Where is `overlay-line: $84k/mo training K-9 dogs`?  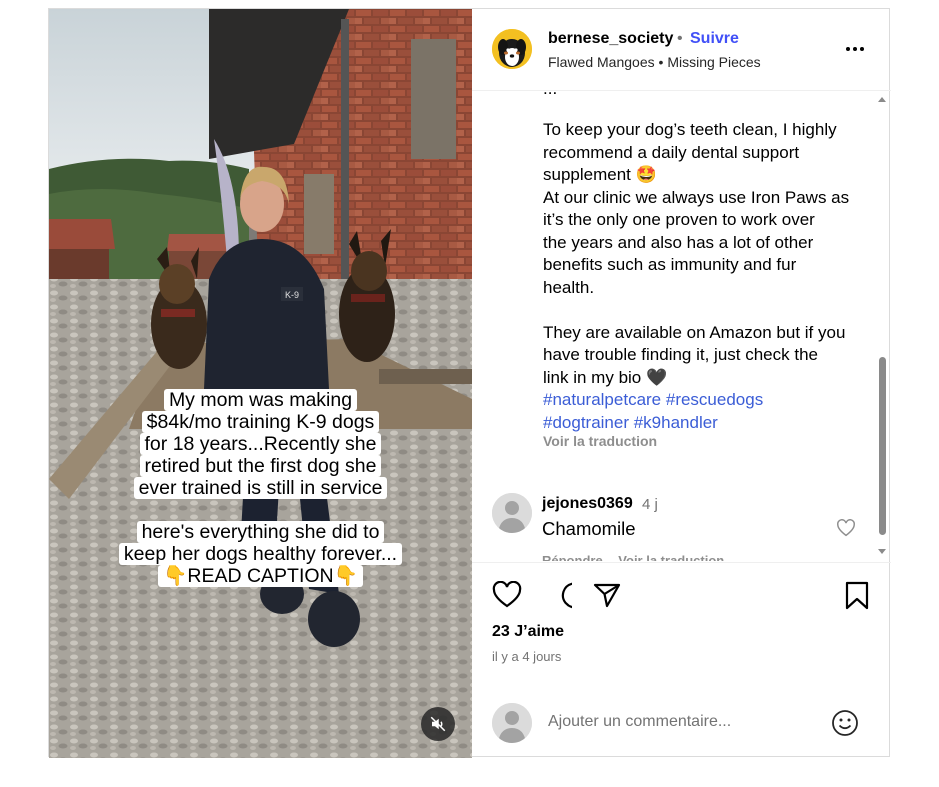 overlay-line: $84k/mo training K-9 dogs is located at coordinates (260, 422).